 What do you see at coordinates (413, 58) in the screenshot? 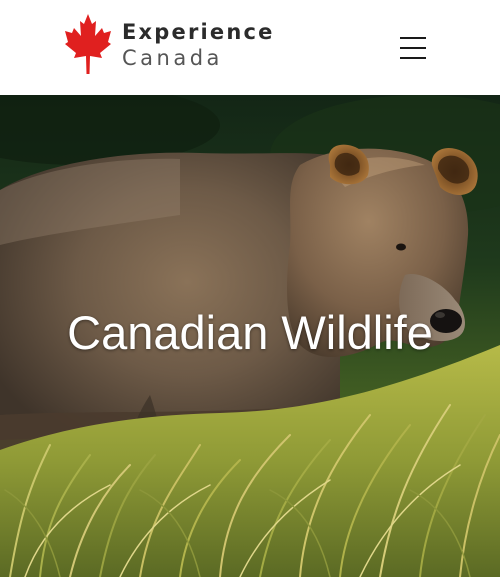
I see `menu-bar-bottom` at bounding box center [413, 58].